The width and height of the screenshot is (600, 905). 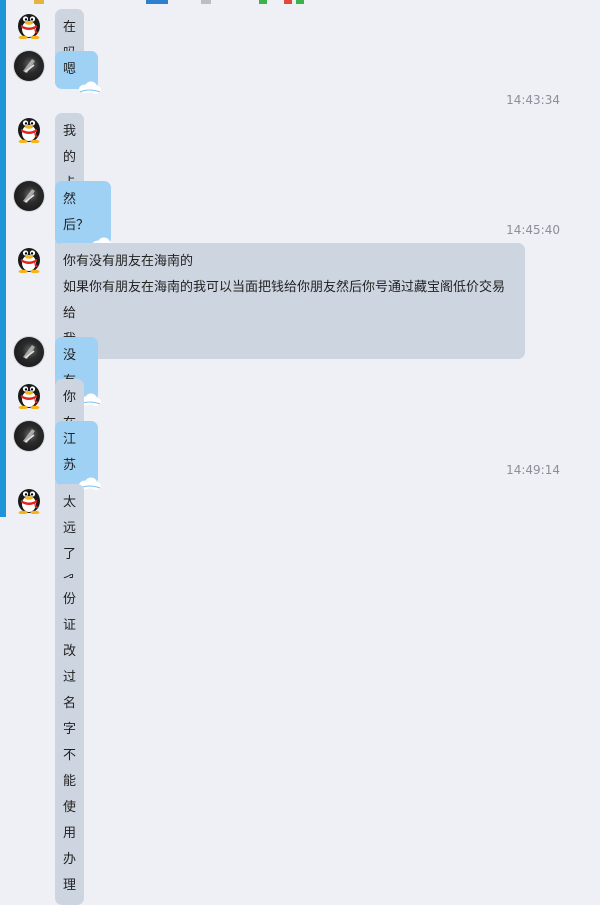 I want to click on window-left-accent, so click(x=3, y=258).